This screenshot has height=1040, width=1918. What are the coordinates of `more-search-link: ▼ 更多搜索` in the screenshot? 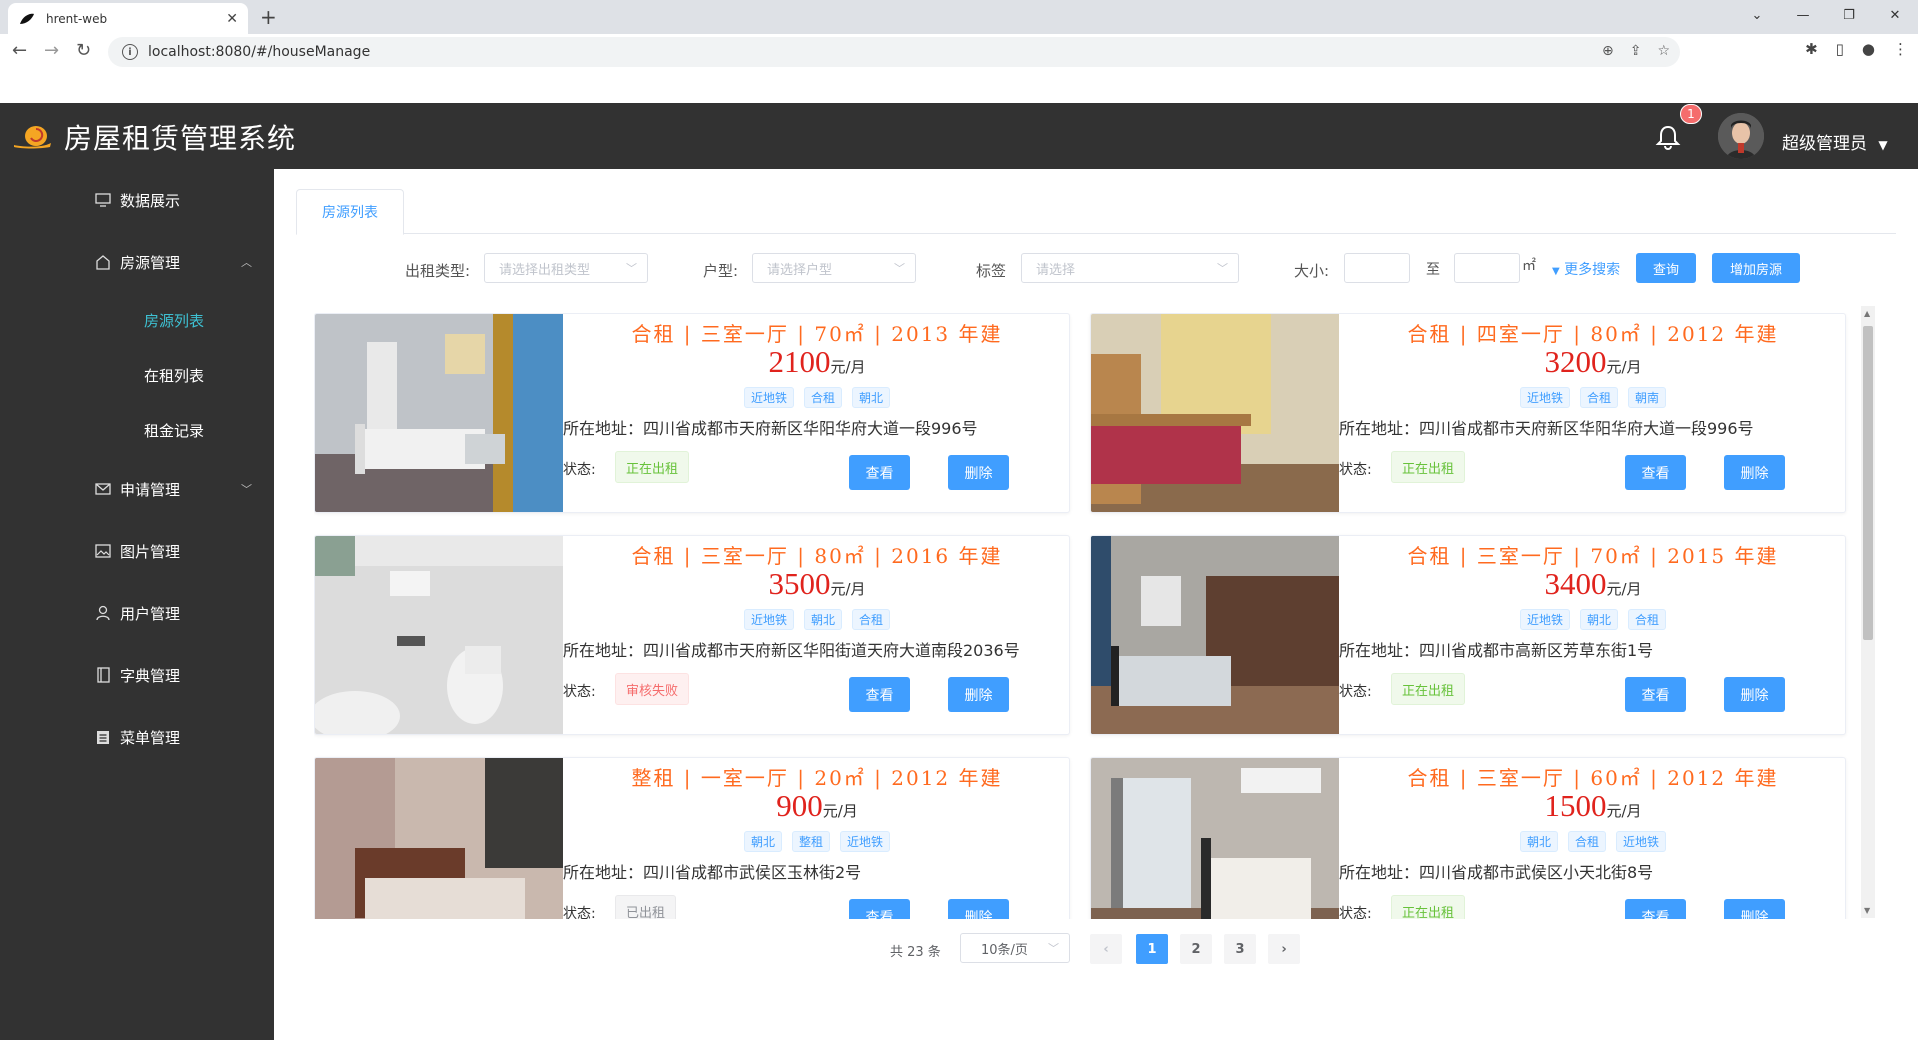 It's located at (1586, 269).